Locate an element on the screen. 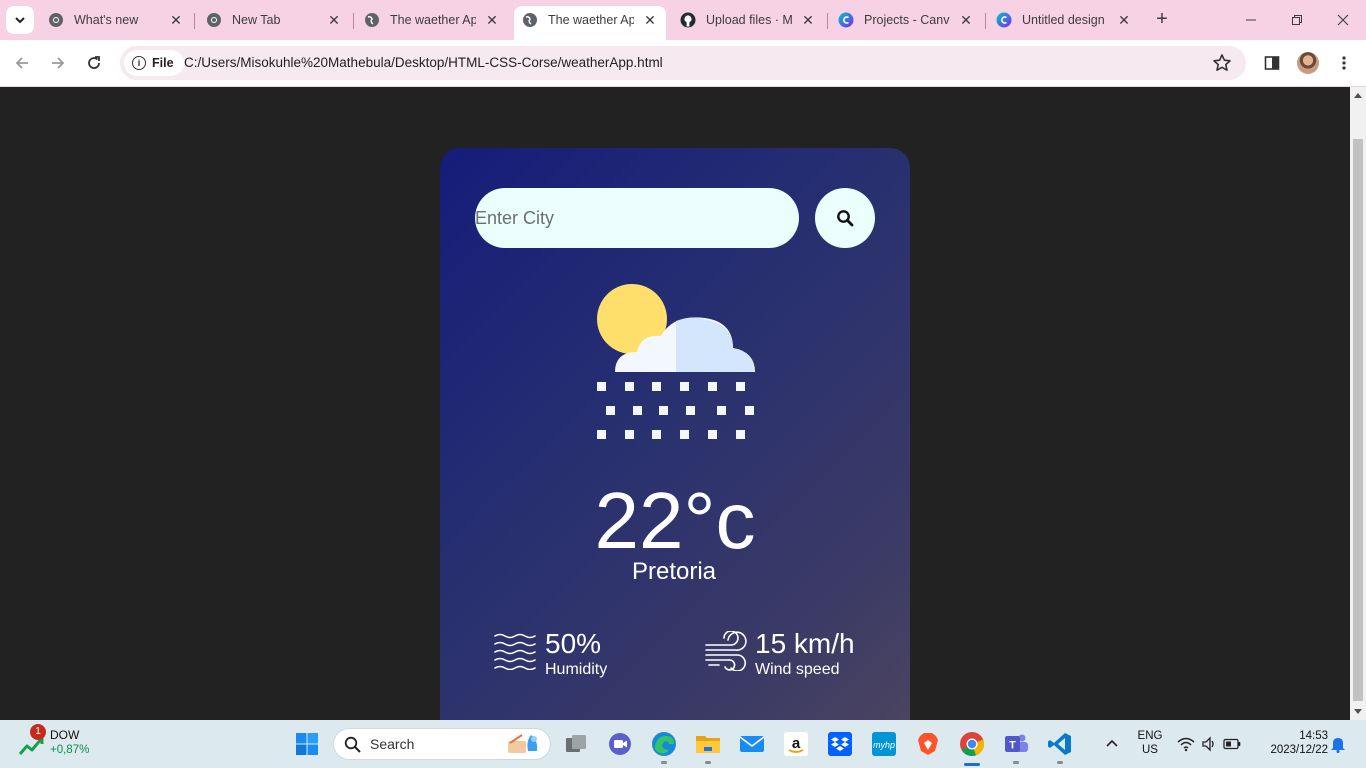 This screenshot has width=1366, height=768. start-button is located at coordinates (307, 744).